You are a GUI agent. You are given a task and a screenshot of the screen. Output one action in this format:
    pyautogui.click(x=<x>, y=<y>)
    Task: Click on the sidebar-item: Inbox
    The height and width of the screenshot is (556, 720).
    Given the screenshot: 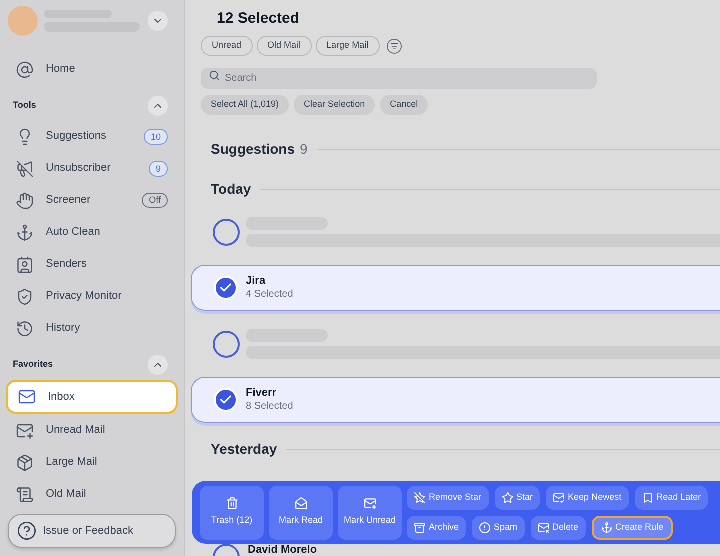 What is the action you would take?
    pyautogui.click(x=92, y=397)
    